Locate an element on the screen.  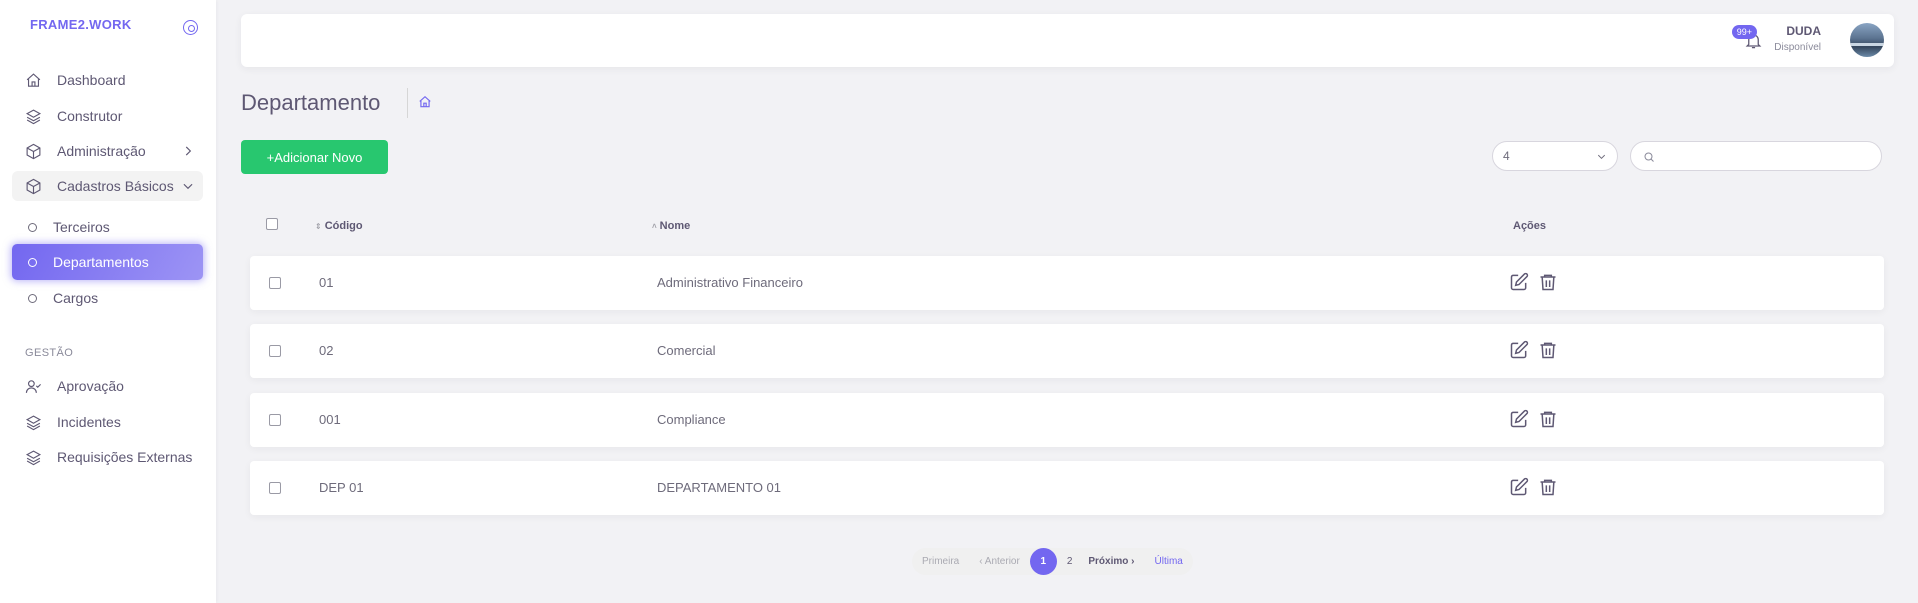
user-name: DUDA is located at coordinates (1803, 31).